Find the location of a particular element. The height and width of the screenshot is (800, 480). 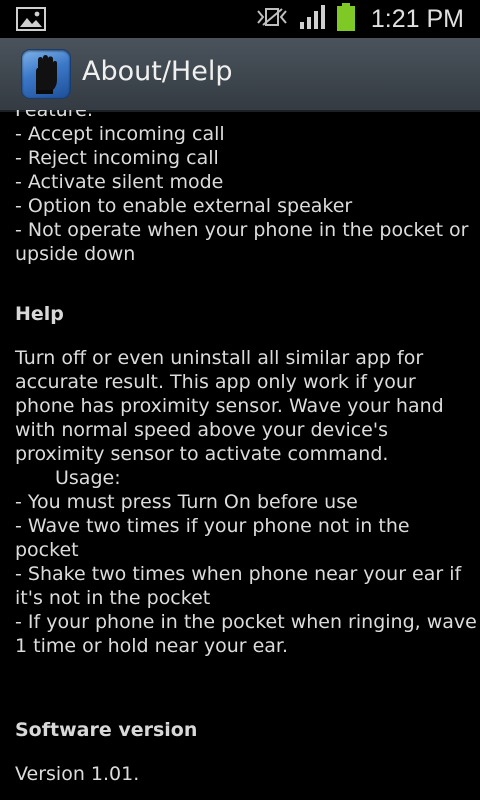

signal-bars-icon is located at coordinates (313, 19).